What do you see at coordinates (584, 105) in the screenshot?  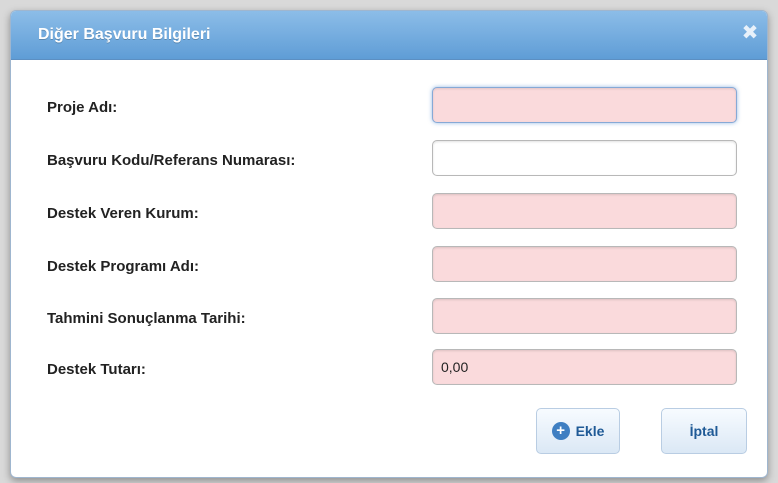 I see `project-name-input` at bounding box center [584, 105].